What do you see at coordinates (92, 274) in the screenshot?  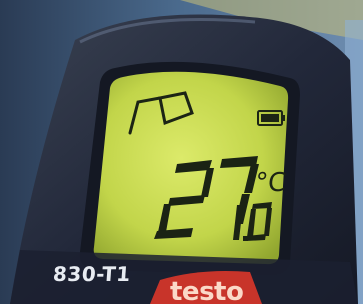 I see `model-label: 830-T1` at bounding box center [92, 274].